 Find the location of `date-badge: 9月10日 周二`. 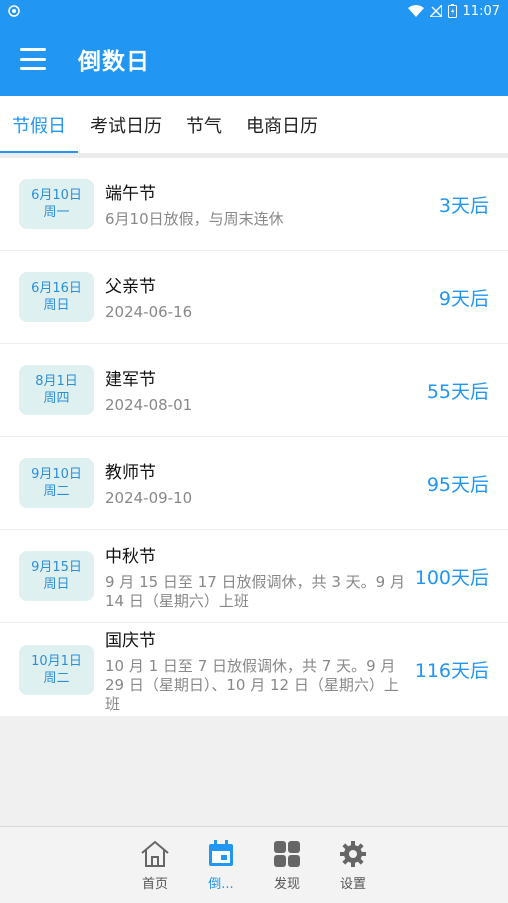

date-badge: 9月10日 周二 is located at coordinates (56, 483).